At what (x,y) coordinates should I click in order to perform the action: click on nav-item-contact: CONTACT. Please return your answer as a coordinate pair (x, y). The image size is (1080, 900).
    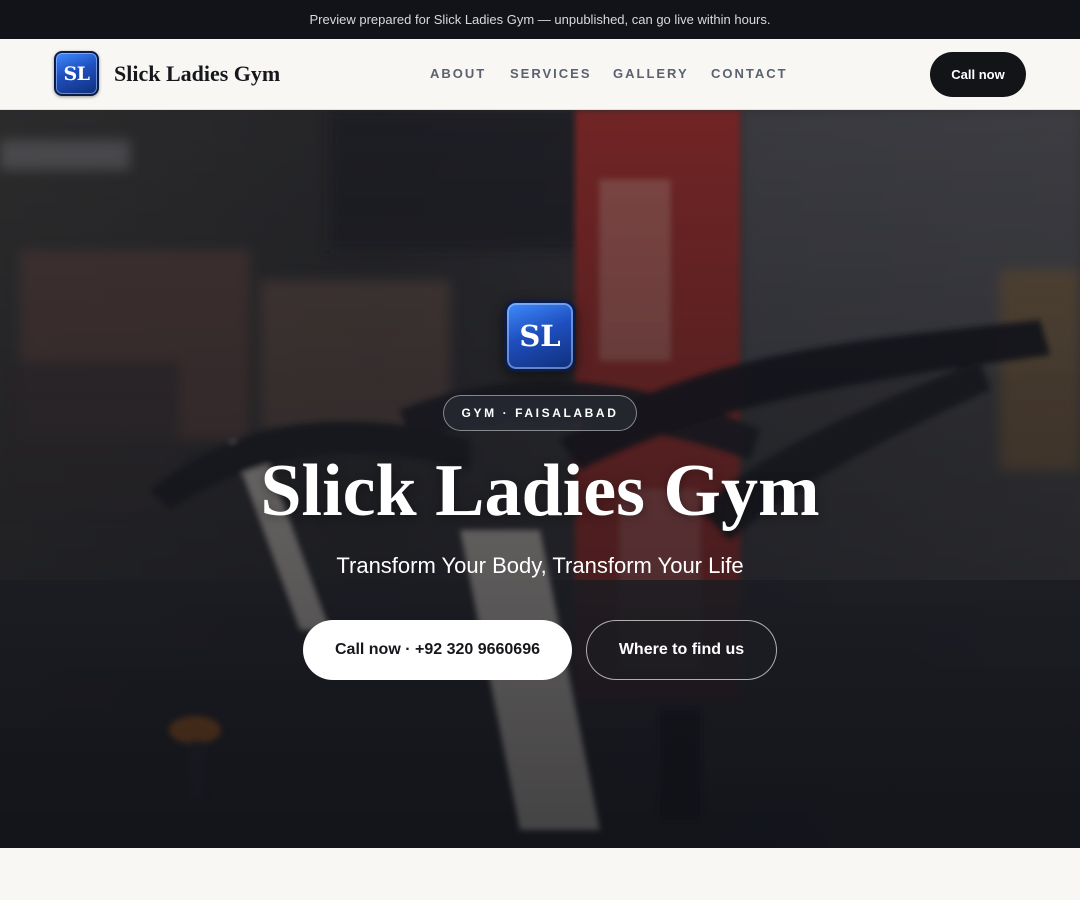
    Looking at the image, I should click on (749, 73).